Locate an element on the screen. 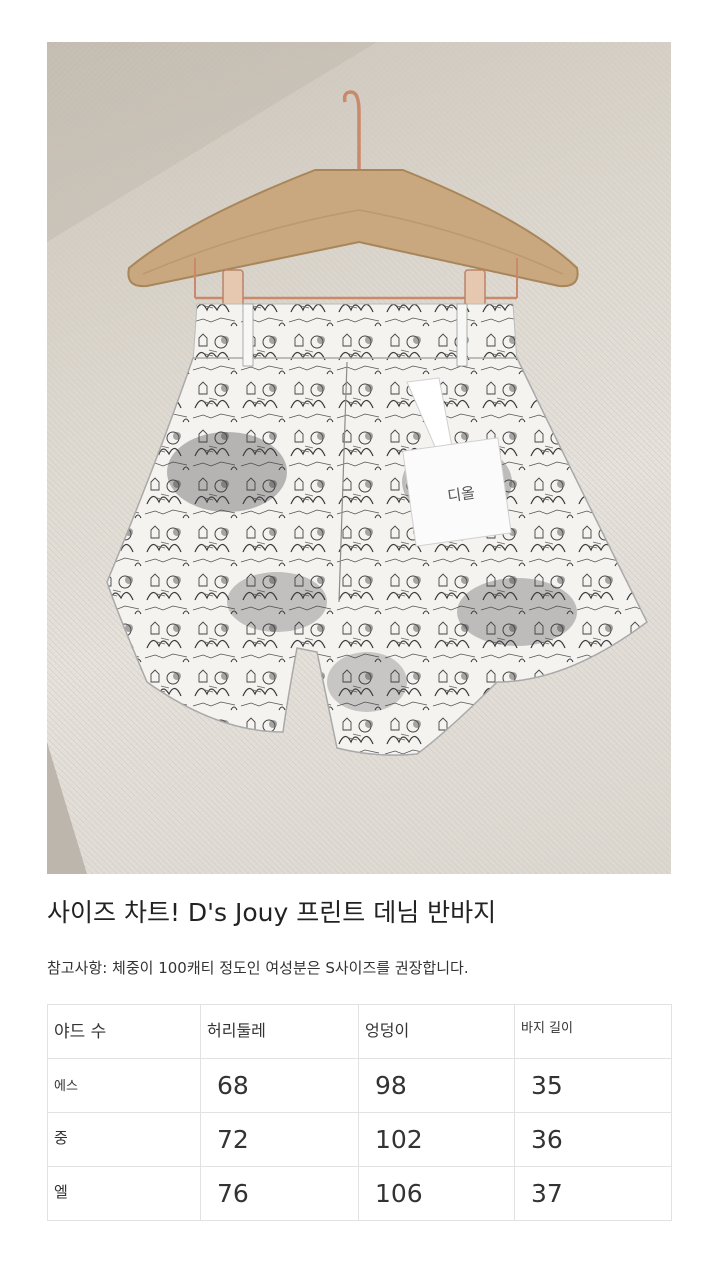  hip-value: 98 is located at coordinates (436, 1085).